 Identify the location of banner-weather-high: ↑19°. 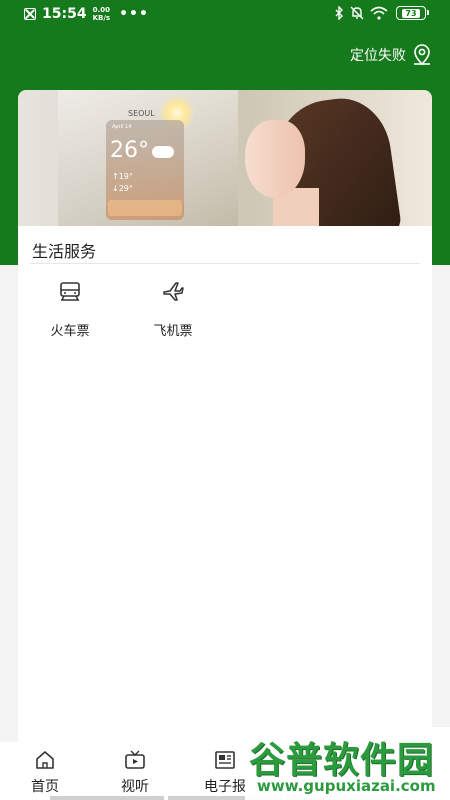
(122, 176).